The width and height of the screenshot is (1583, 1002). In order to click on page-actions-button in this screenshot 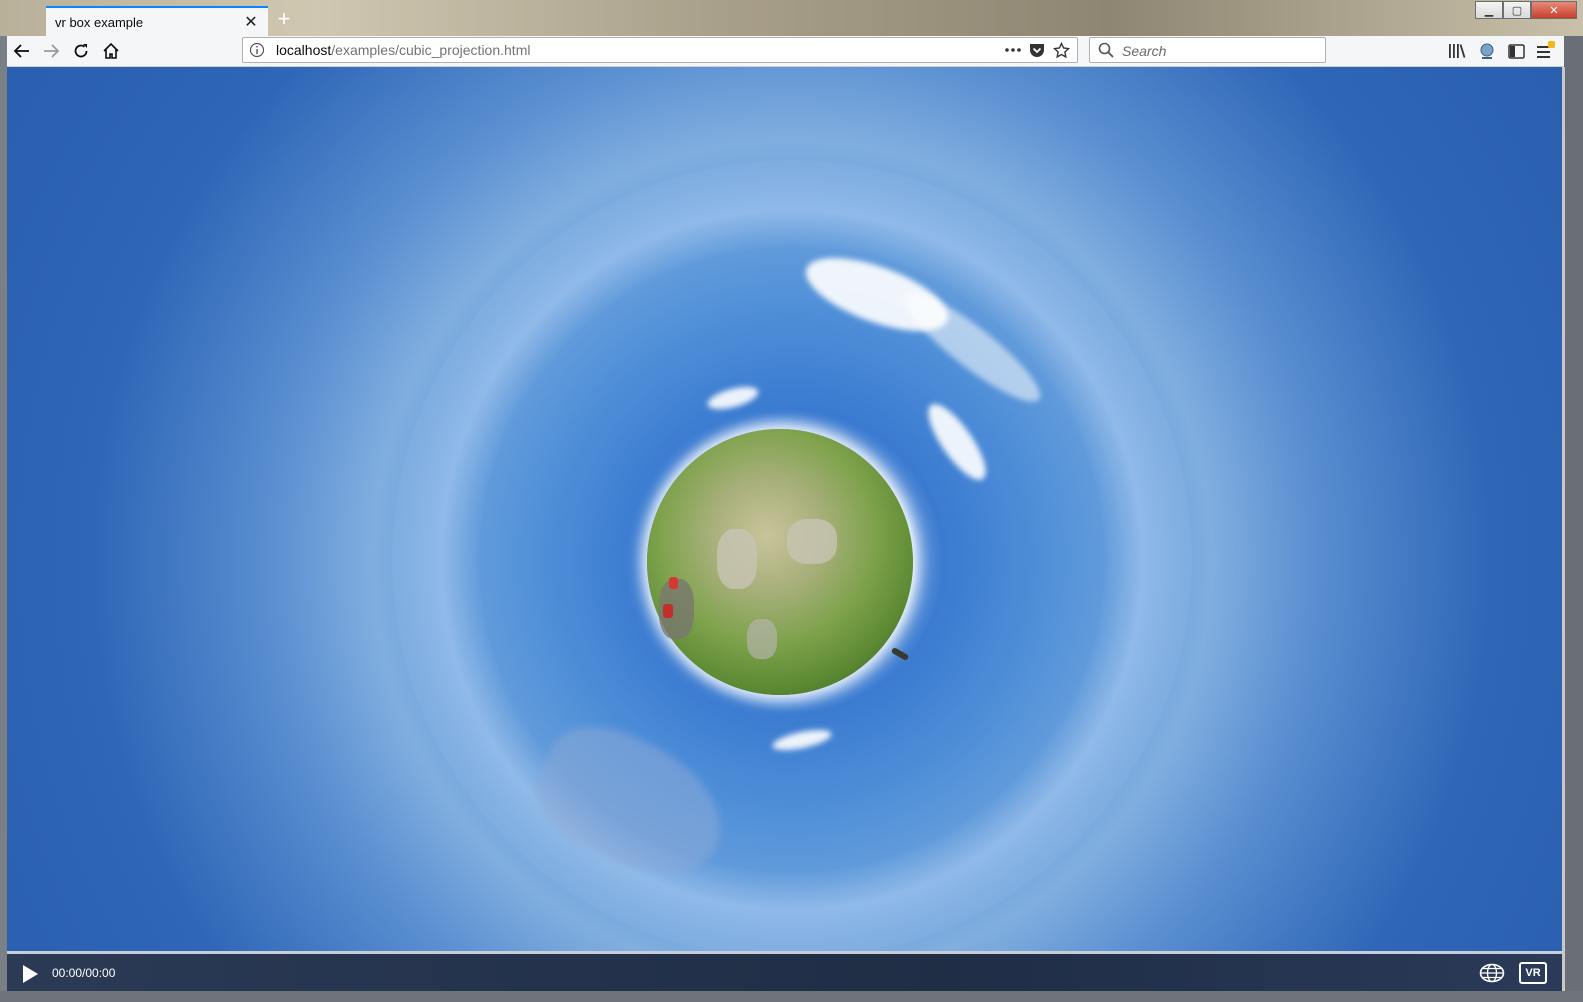, I will do `click(1013, 50)`.